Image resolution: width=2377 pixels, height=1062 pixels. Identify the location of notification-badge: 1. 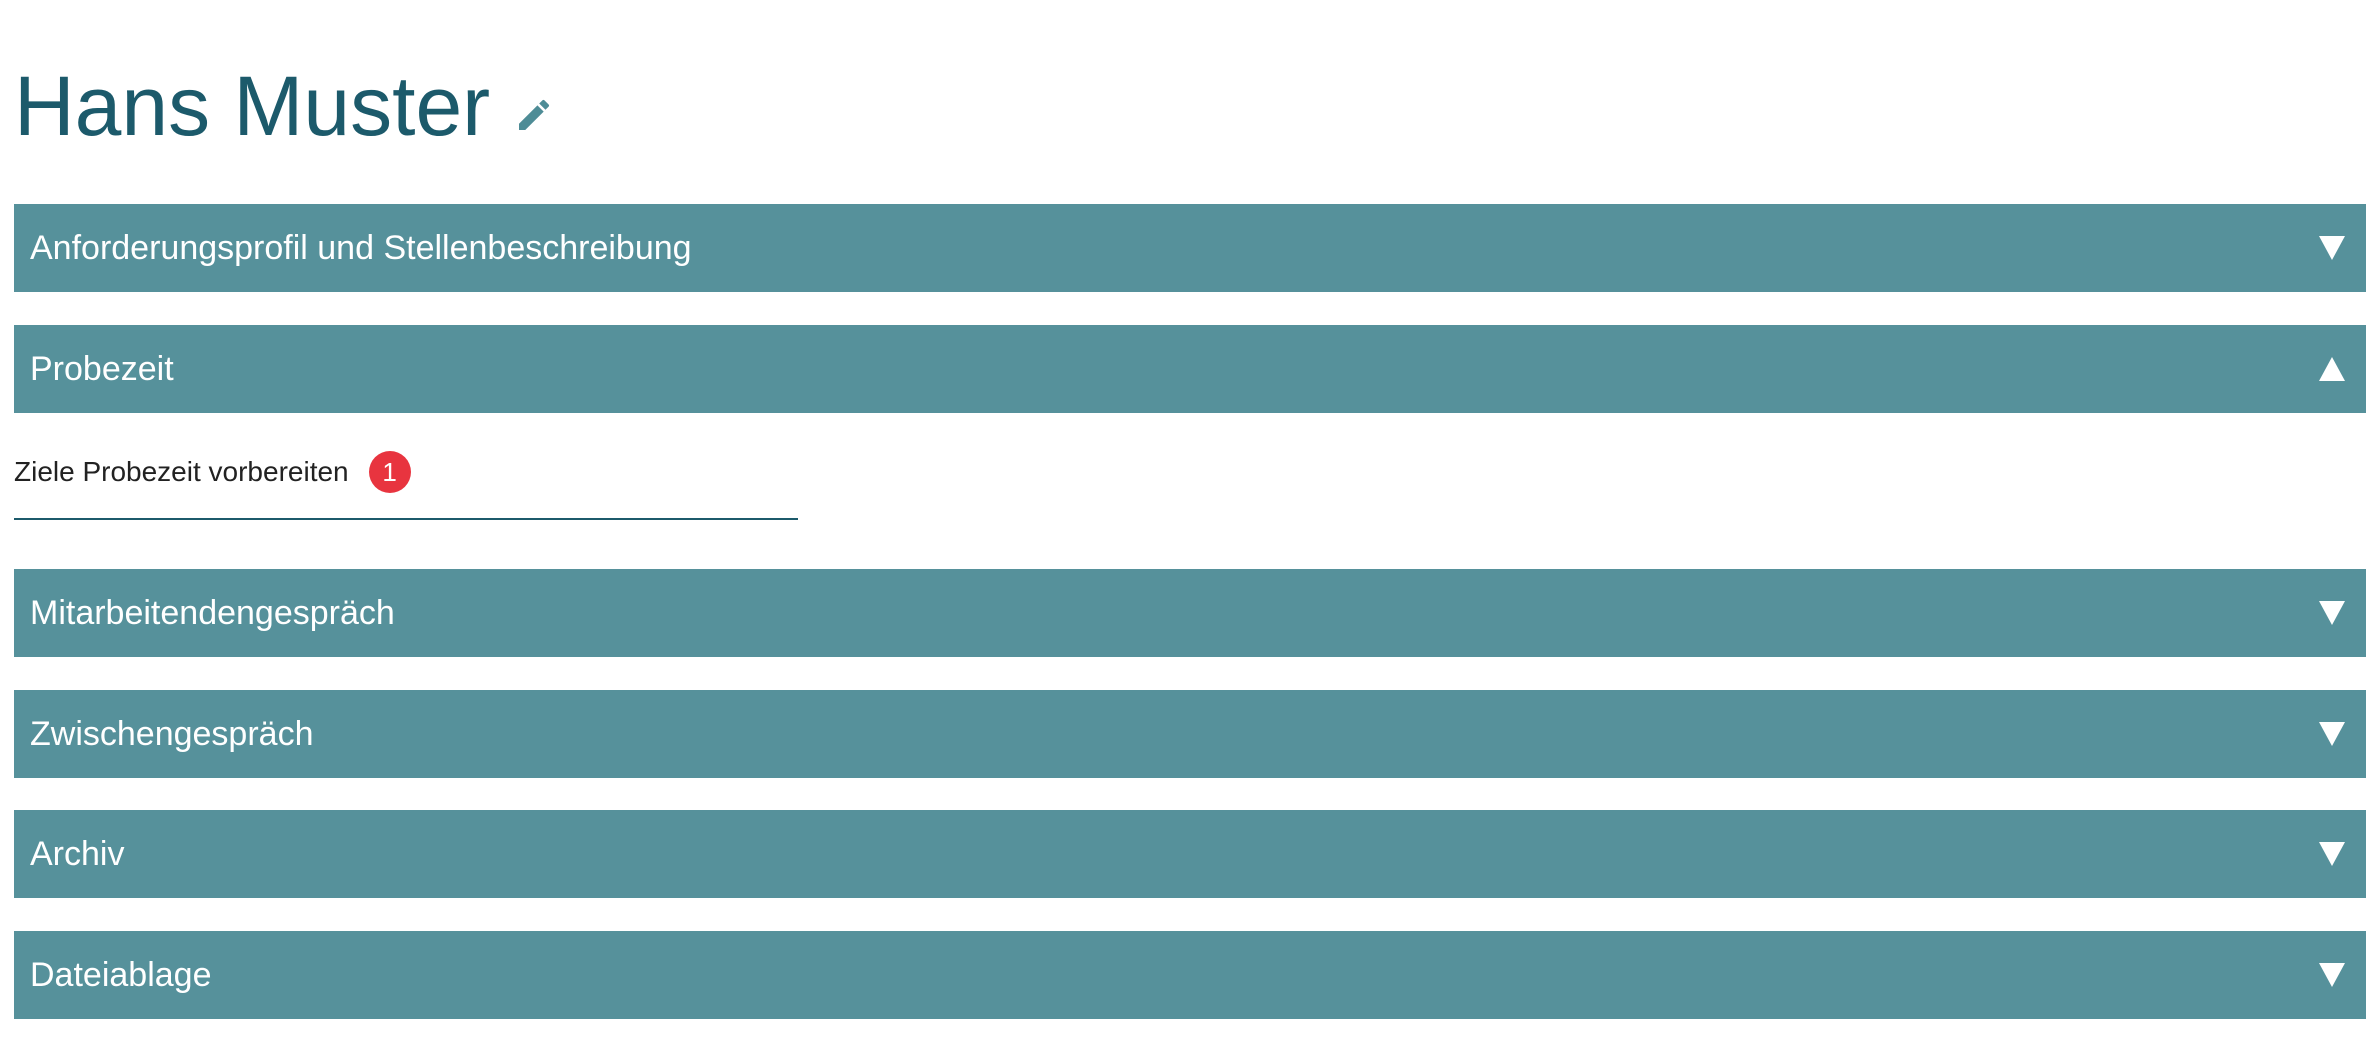
(389, 472).